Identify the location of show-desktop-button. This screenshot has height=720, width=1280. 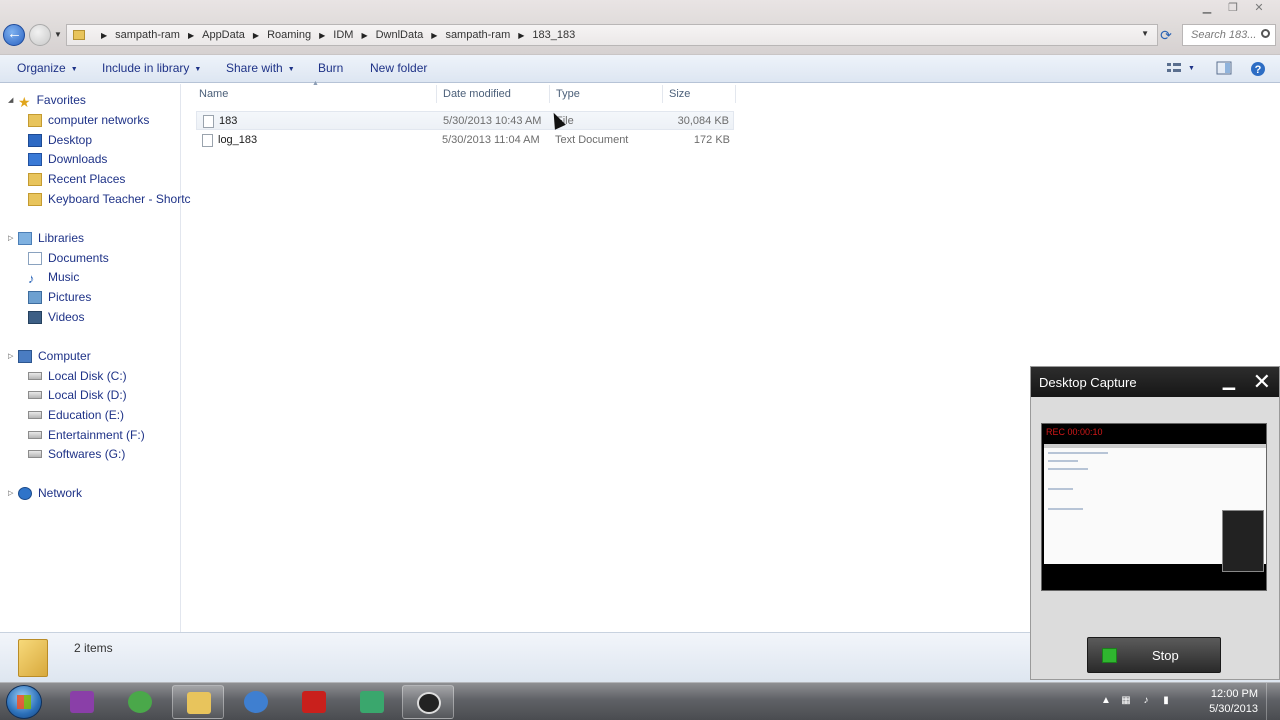
(1273, 701).